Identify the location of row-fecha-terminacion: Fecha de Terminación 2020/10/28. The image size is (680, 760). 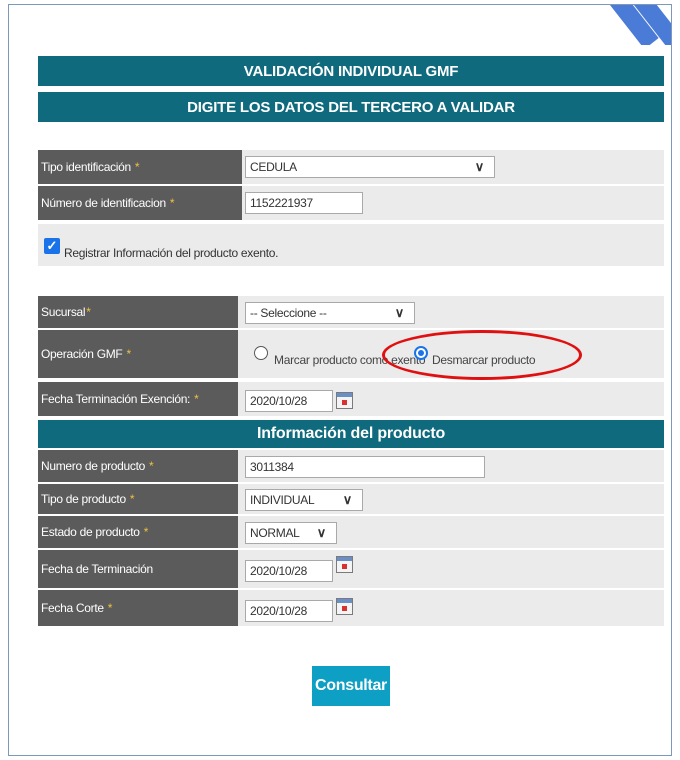
(351, 570).